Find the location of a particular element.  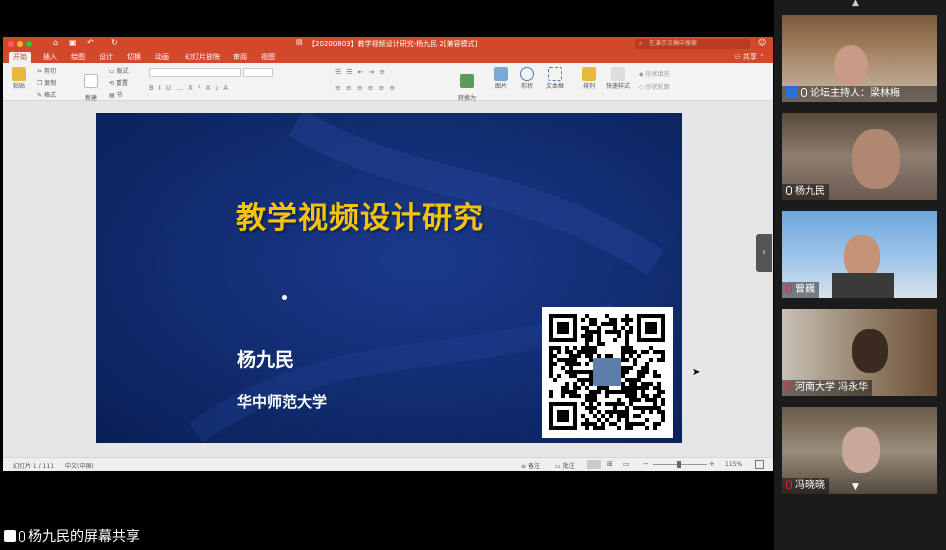

close-window-button is located at coordinates (11, 44).